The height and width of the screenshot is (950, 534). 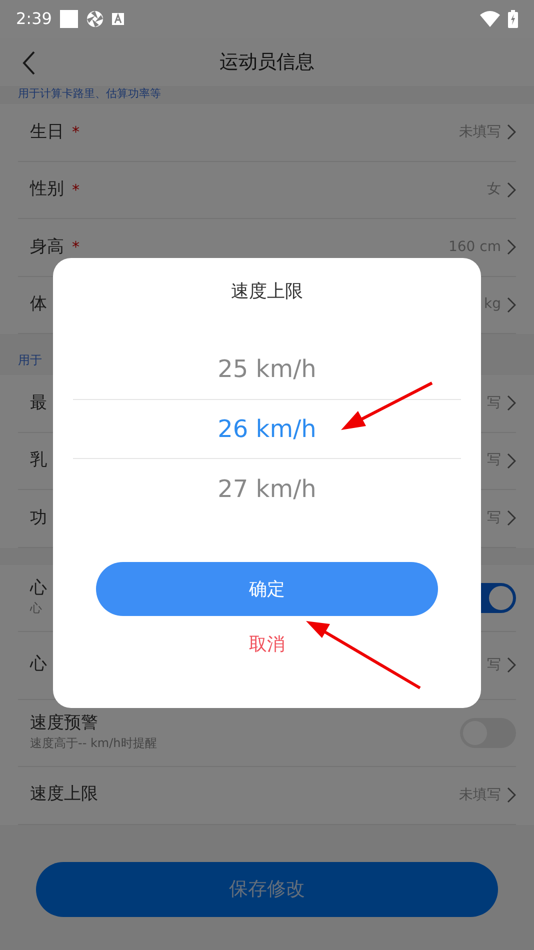 I want to click on cancel-button: 取消, so click(x=267, y=644).